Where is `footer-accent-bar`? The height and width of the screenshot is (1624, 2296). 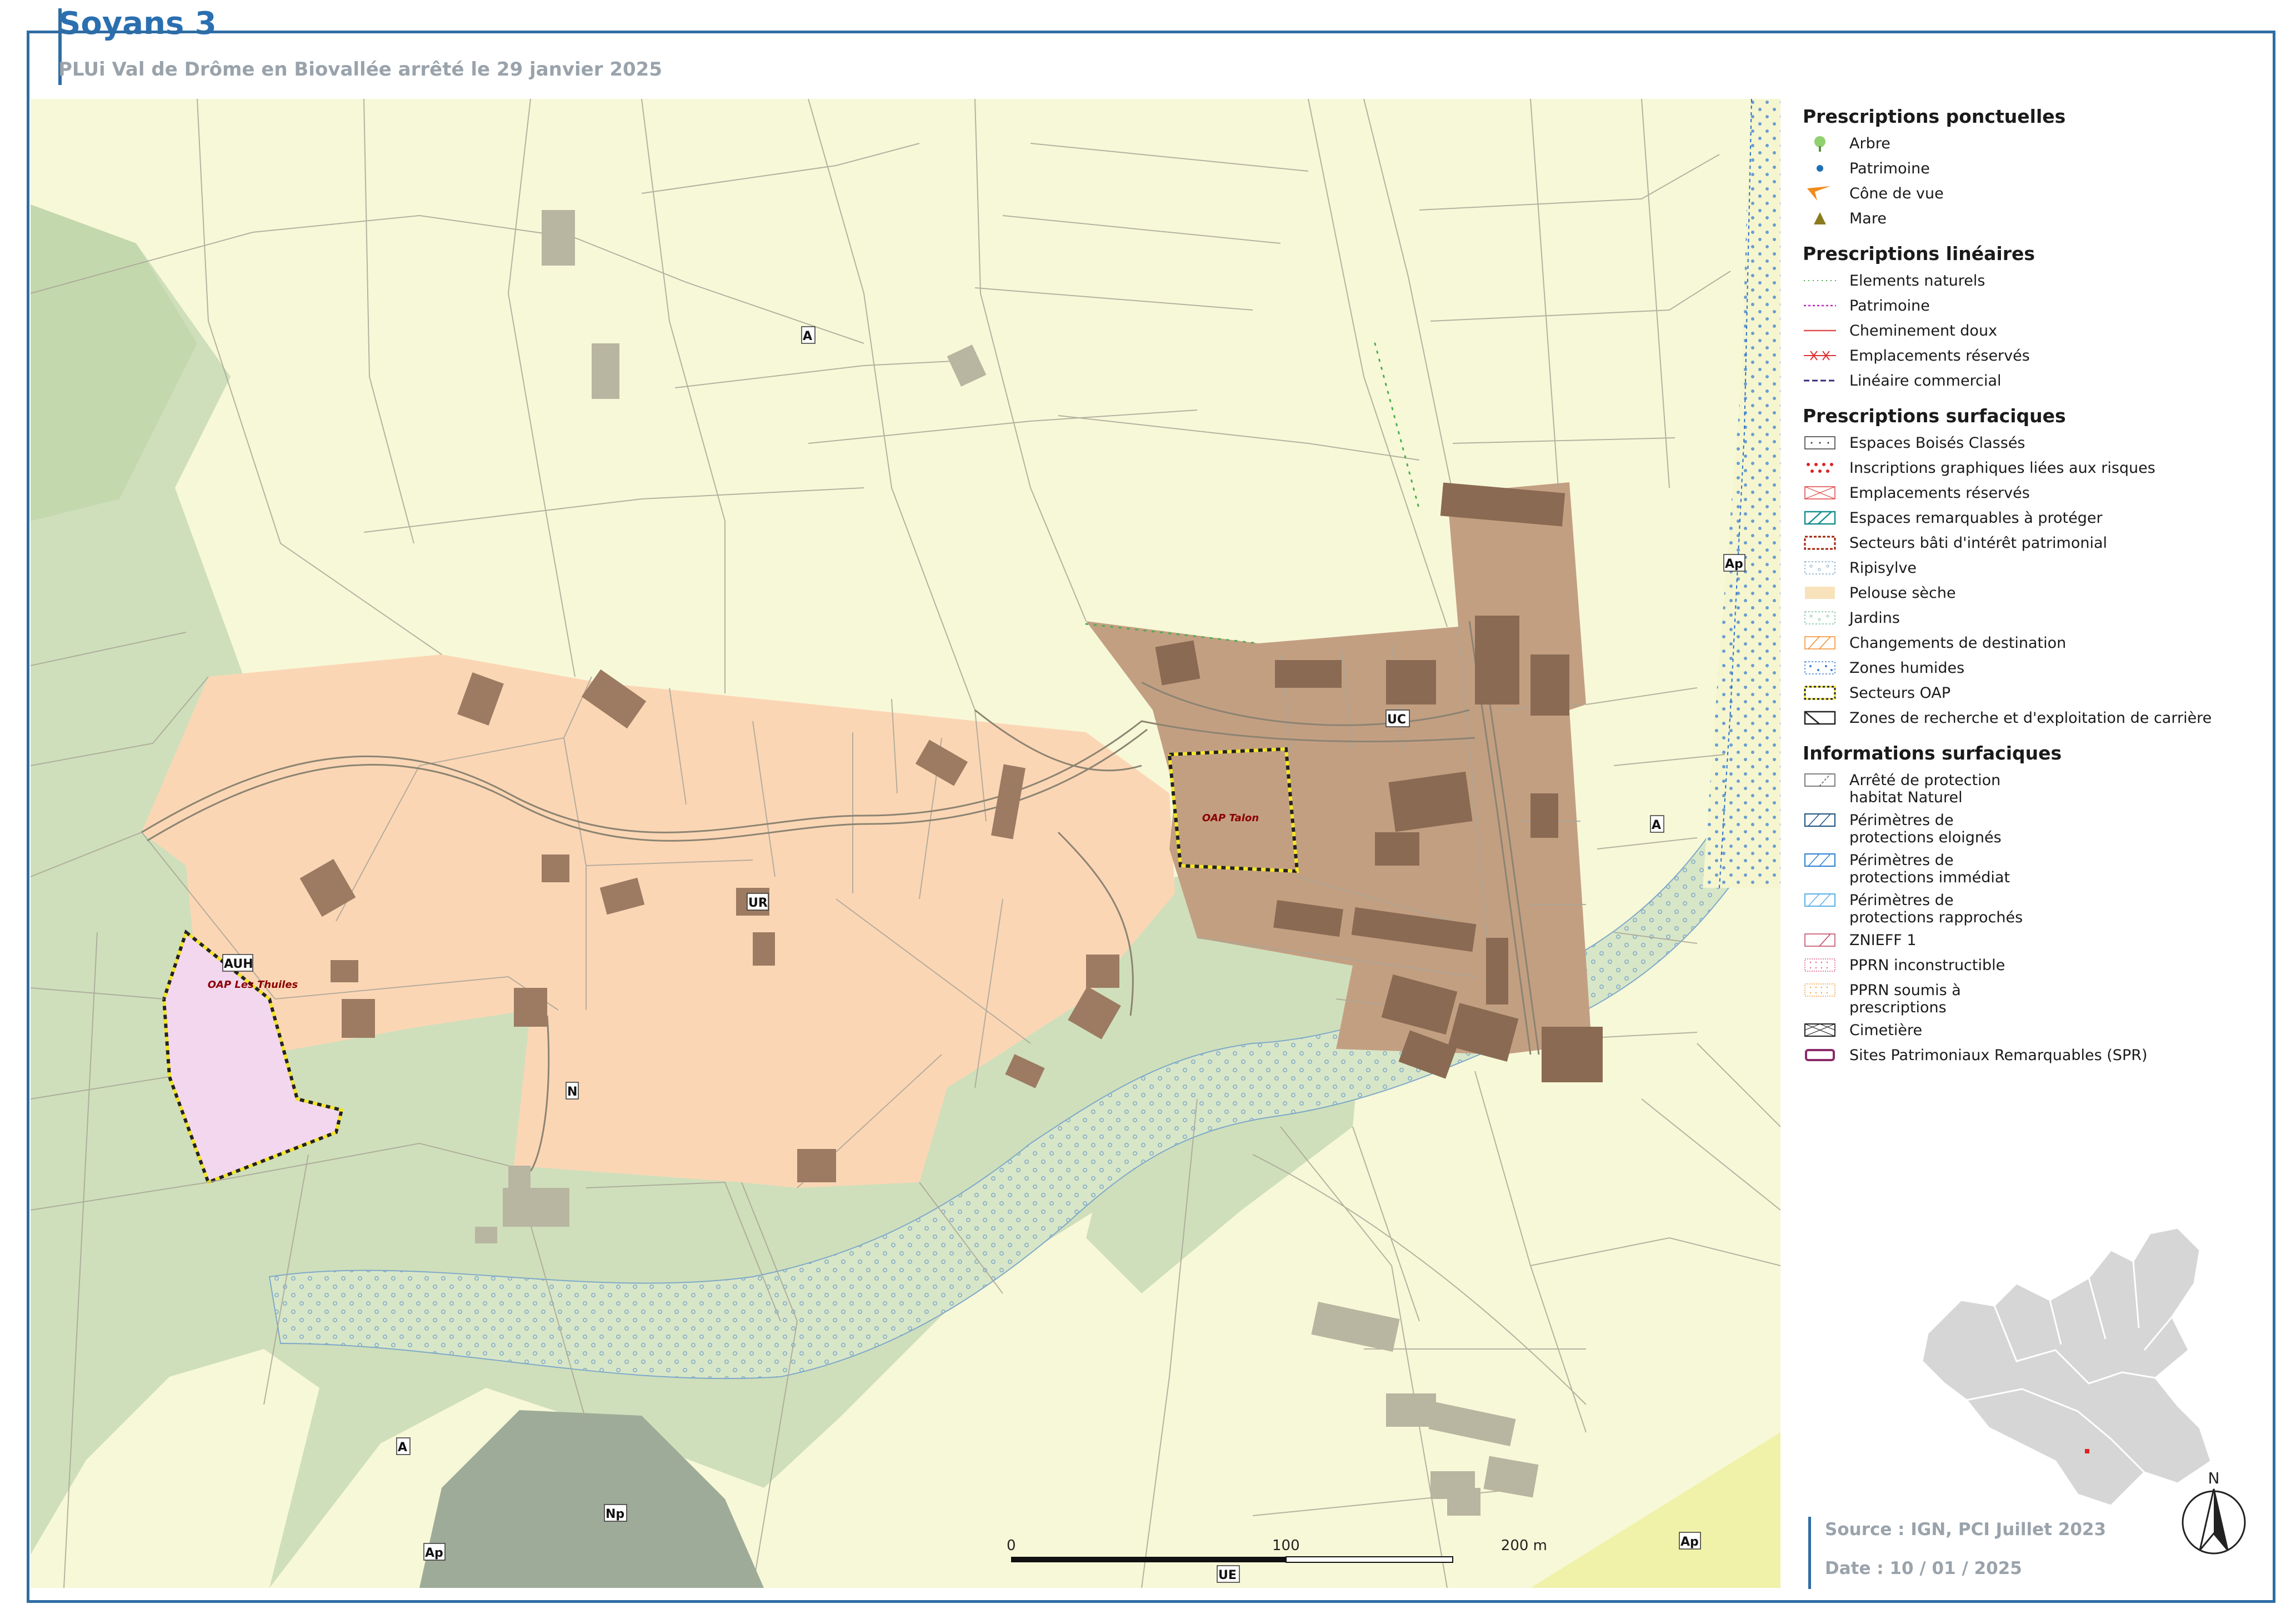
footer-accent-bar is located at coordinates (1809, 1553).